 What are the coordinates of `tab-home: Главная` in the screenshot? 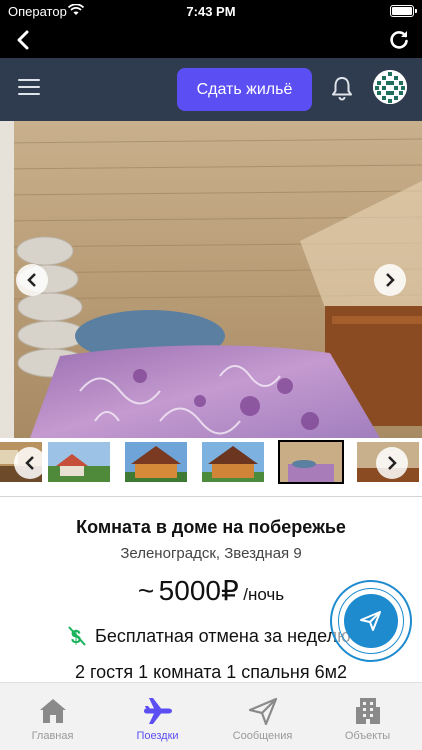 It's located at (52, 716).